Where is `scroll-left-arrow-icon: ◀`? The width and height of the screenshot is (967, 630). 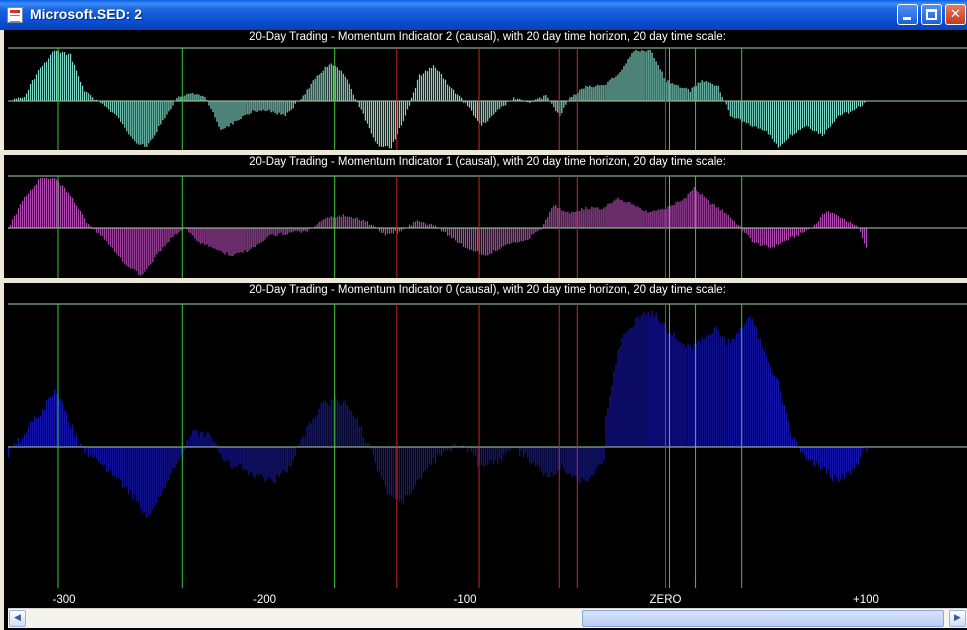
scroll-left-arrow-icon: ◀ is located at coordinates (17, 618).